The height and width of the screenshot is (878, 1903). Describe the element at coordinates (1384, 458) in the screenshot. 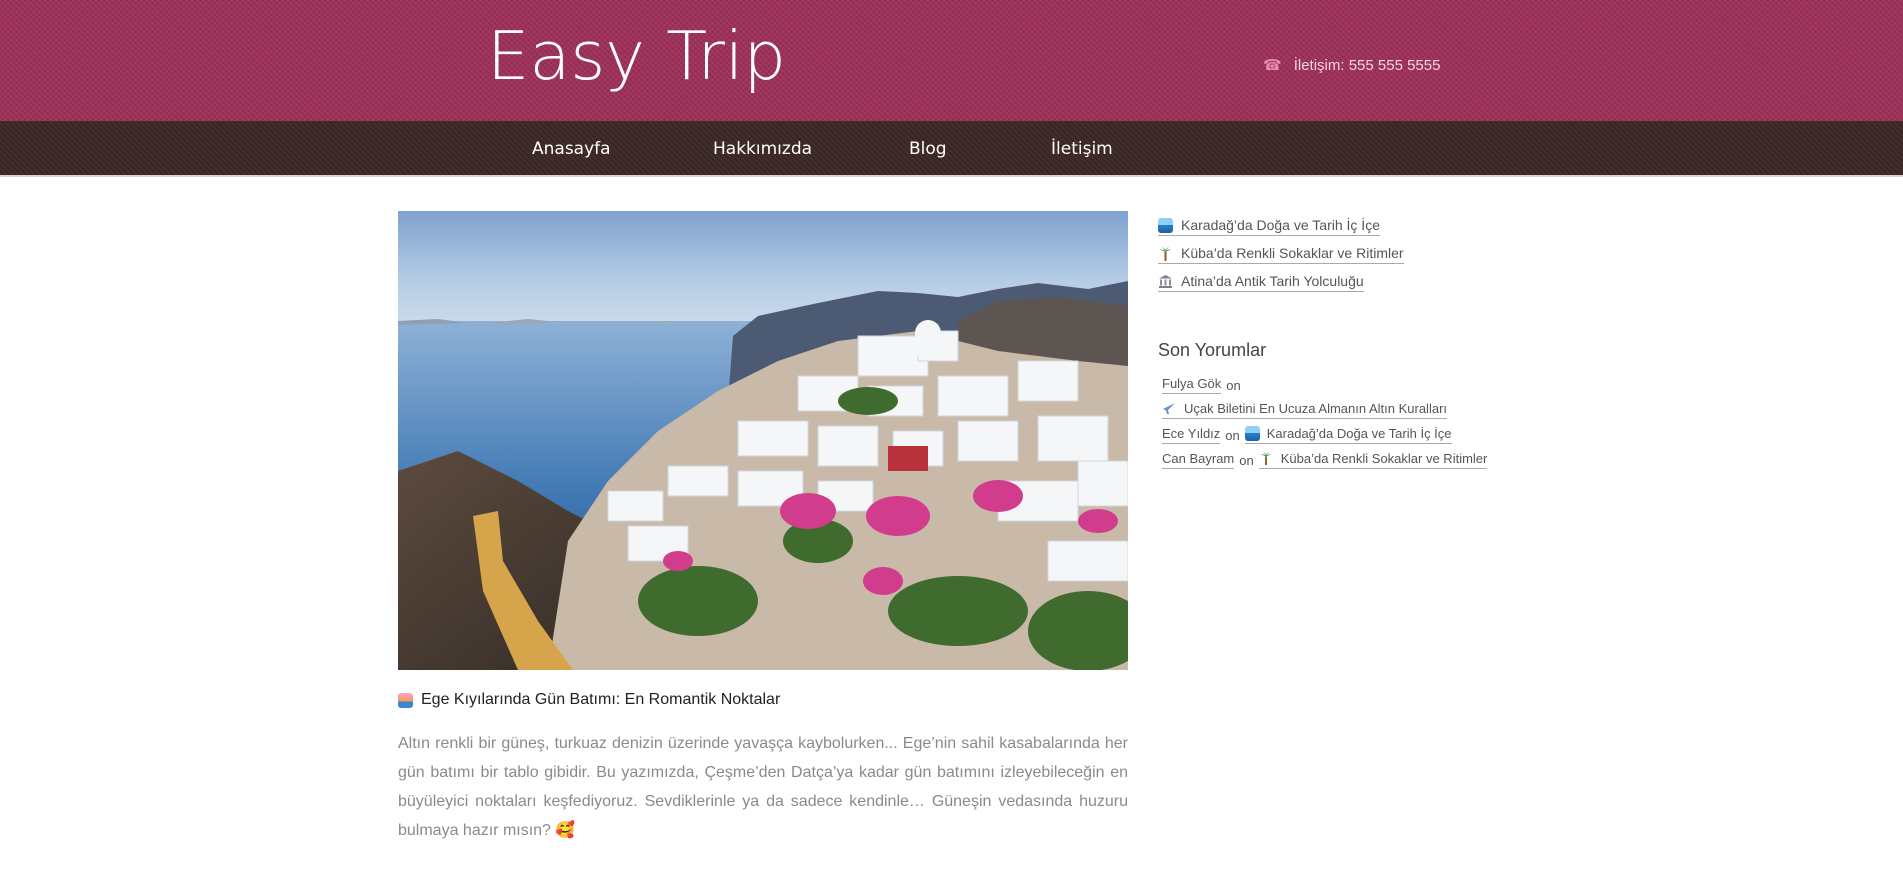

I see `comment-post-label: Küba’da Renkli Sokaklar ve Ritimler` at that location.